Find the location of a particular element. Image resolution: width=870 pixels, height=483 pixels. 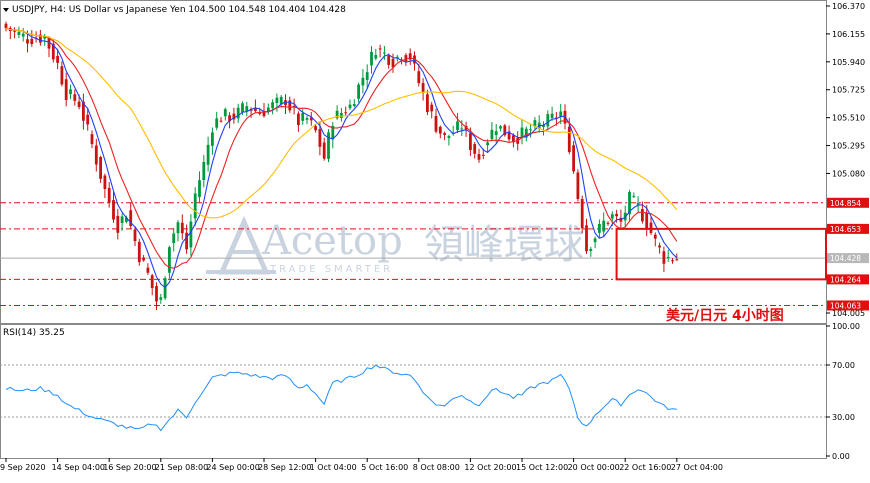

time-tick-label: 21 Sep 08:00 is located at coordinates (181, 467).